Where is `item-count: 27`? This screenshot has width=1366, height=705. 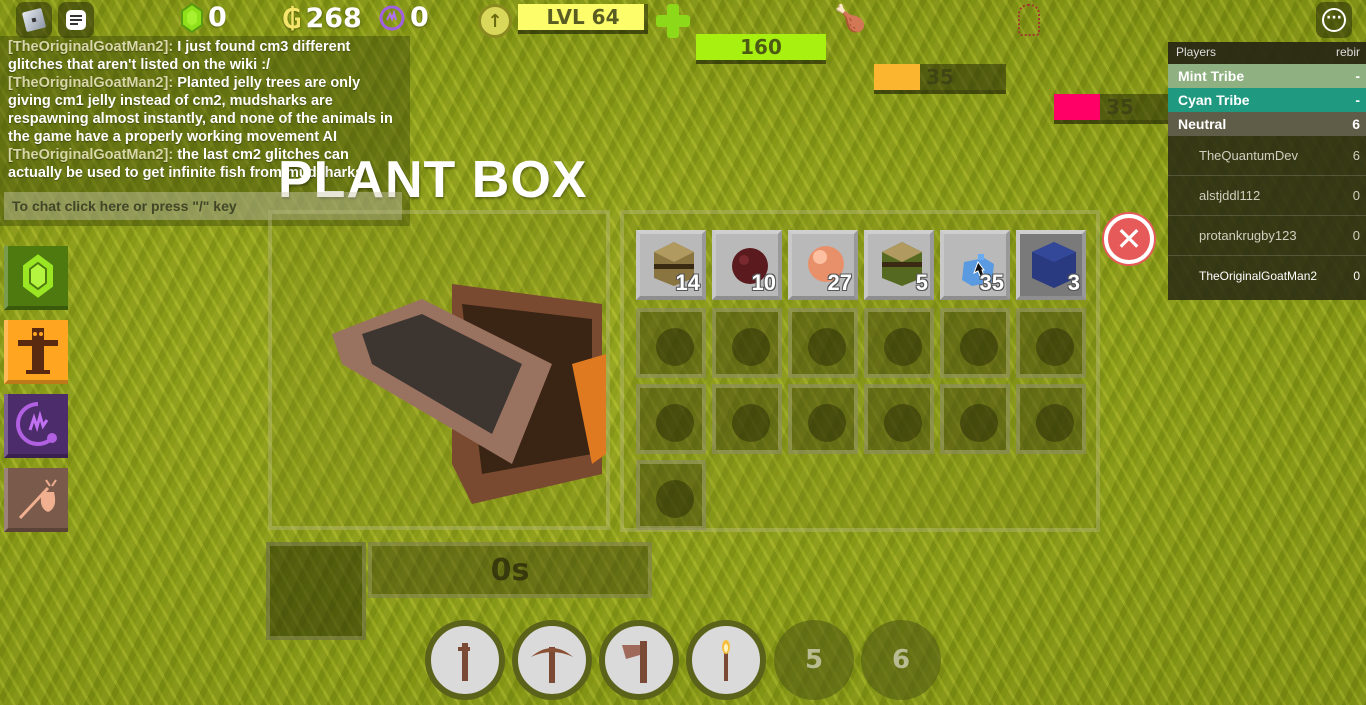 item-count: 27 is located at coordinates (839, 282).